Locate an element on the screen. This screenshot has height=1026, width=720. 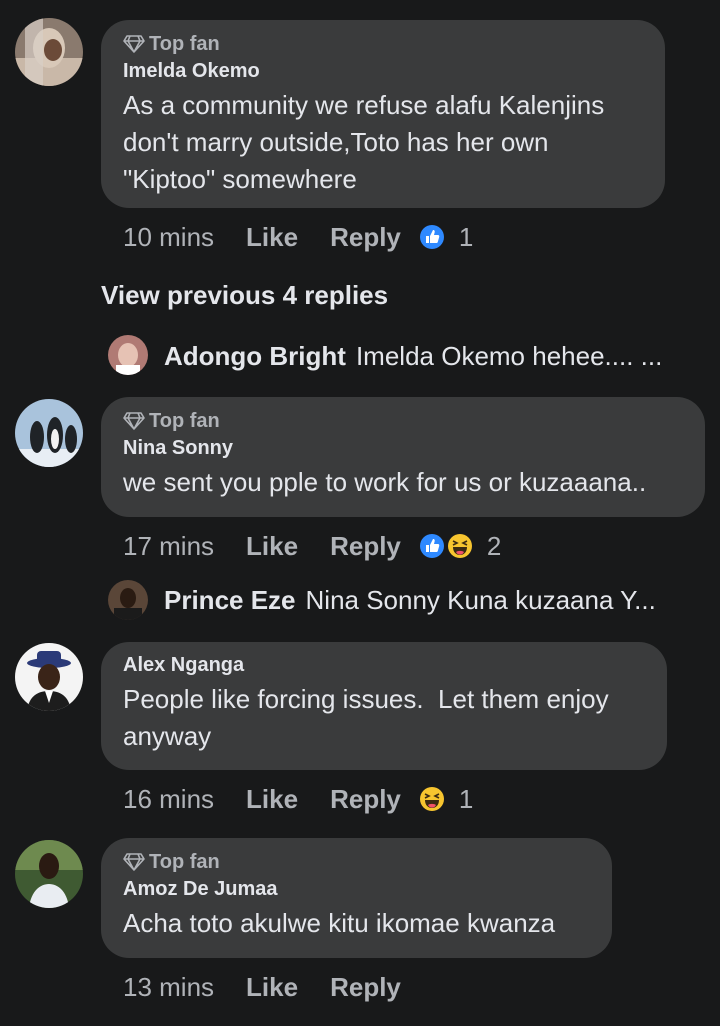
comment-author: Nina Sonny is located at coordinates (403, 448).